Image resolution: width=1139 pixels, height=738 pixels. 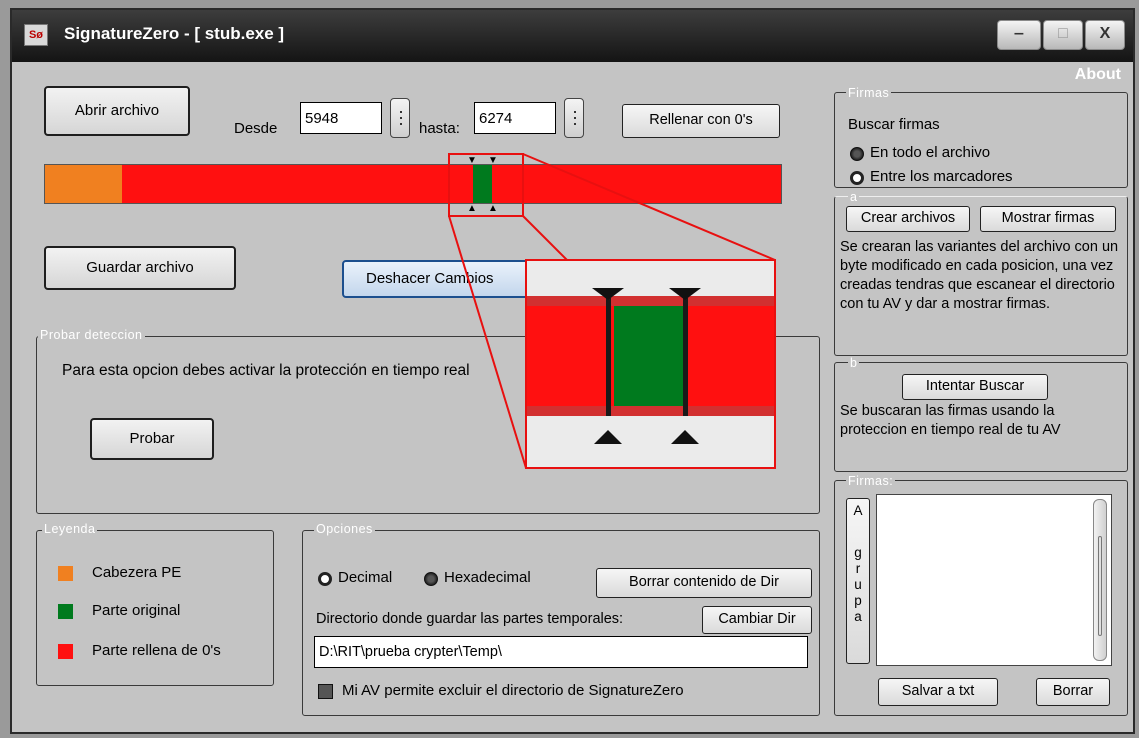 I want to click on app-icon: Sø, so click(x=36, y=35).